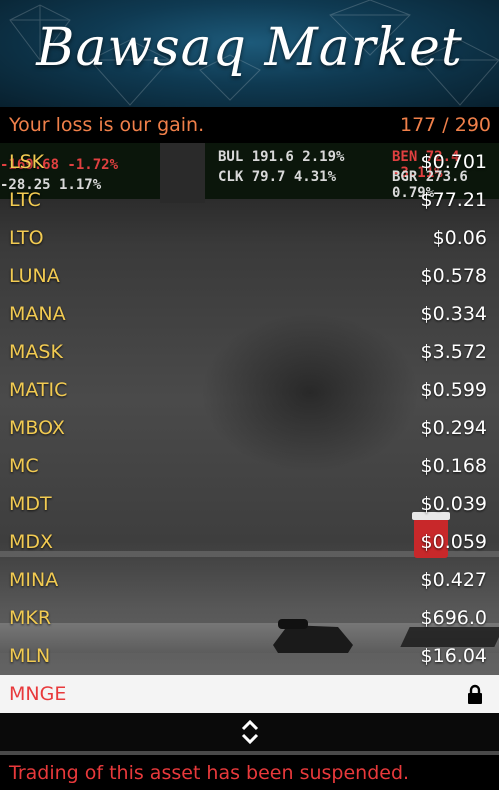 This screenshot has width=499, height=790. What do you see at coordinates (475, 694) in the screenshot?
I see `lock-icon` at bounding box center [475, 694].